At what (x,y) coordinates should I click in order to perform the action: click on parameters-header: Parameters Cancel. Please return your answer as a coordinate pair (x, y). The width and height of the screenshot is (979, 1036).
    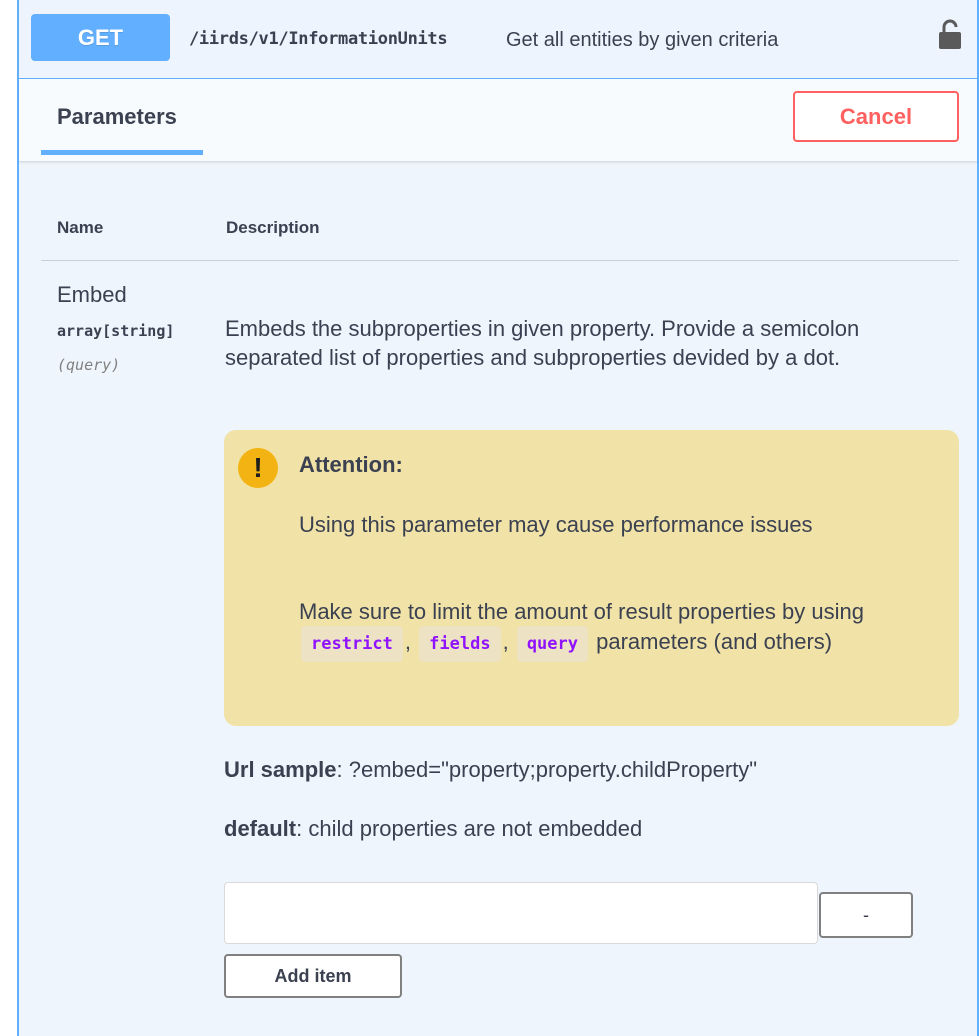
    Looking at the image, I should click on (498, 120).